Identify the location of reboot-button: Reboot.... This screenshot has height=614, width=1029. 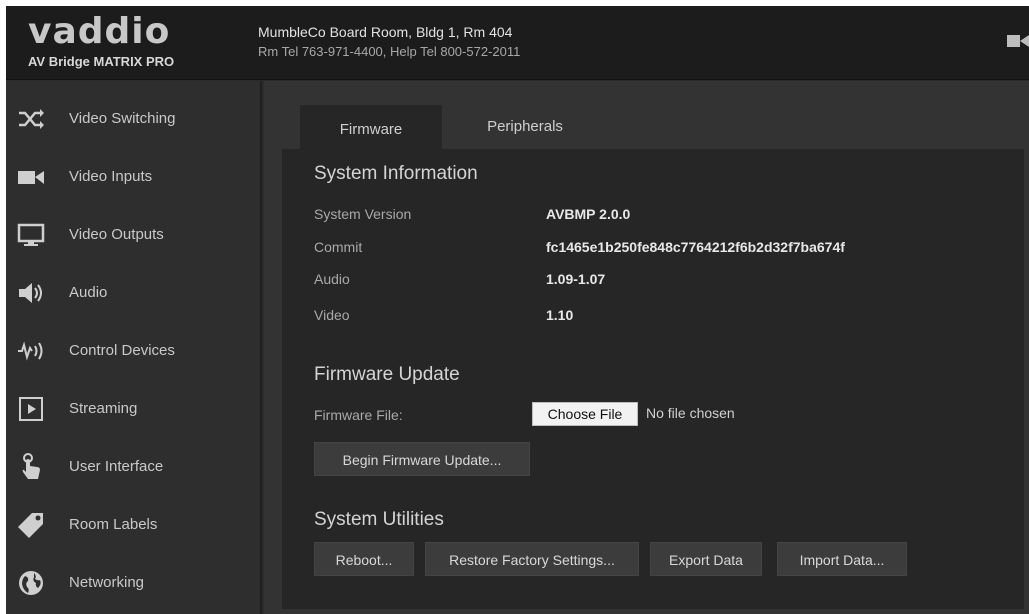
(364, 559).